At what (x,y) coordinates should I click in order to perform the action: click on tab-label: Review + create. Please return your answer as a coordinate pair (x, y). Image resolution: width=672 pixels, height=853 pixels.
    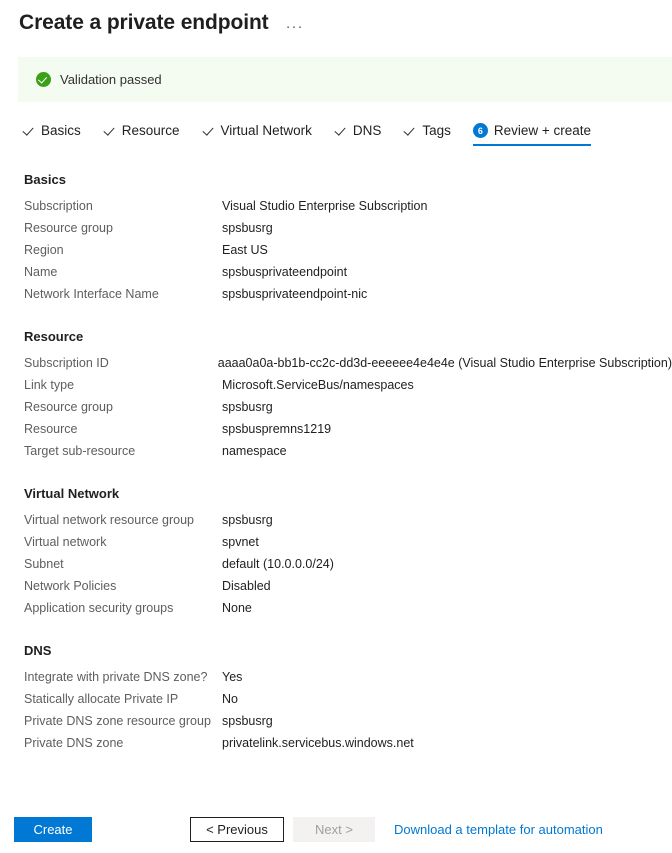
    Looking at the image, I should click on (542, 130).